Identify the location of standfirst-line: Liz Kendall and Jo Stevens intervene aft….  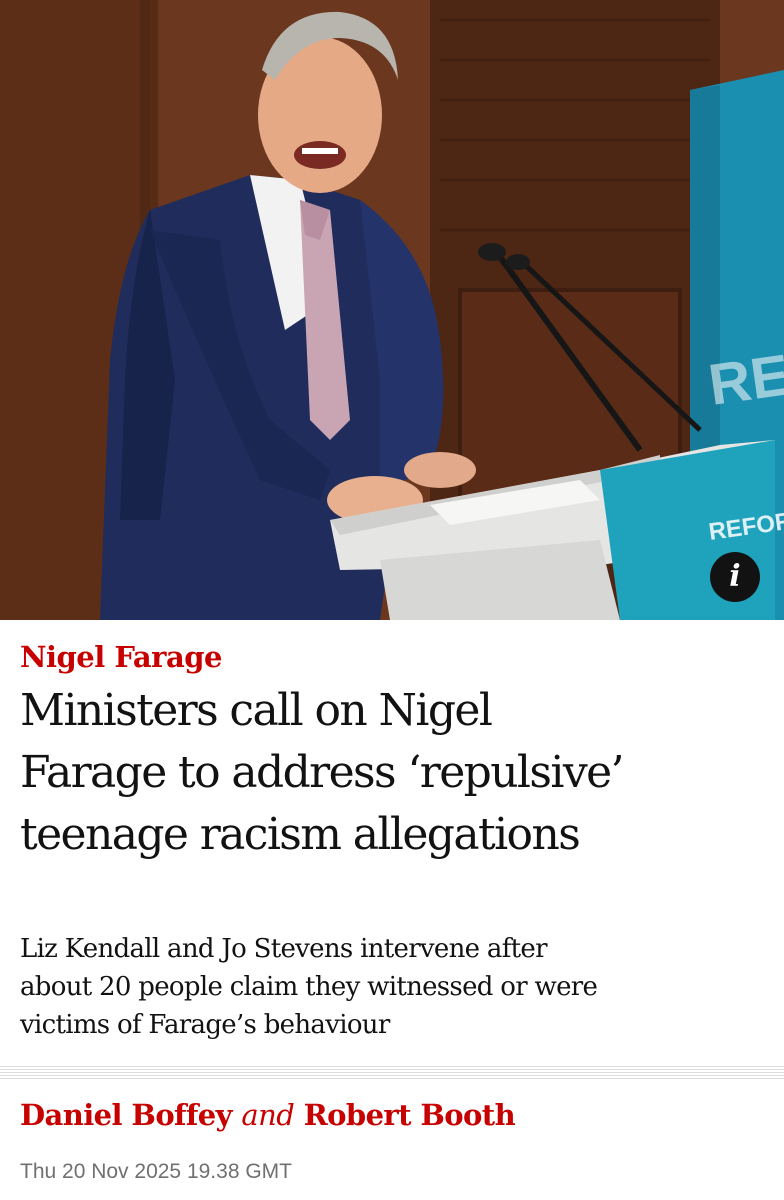
(283, 949).